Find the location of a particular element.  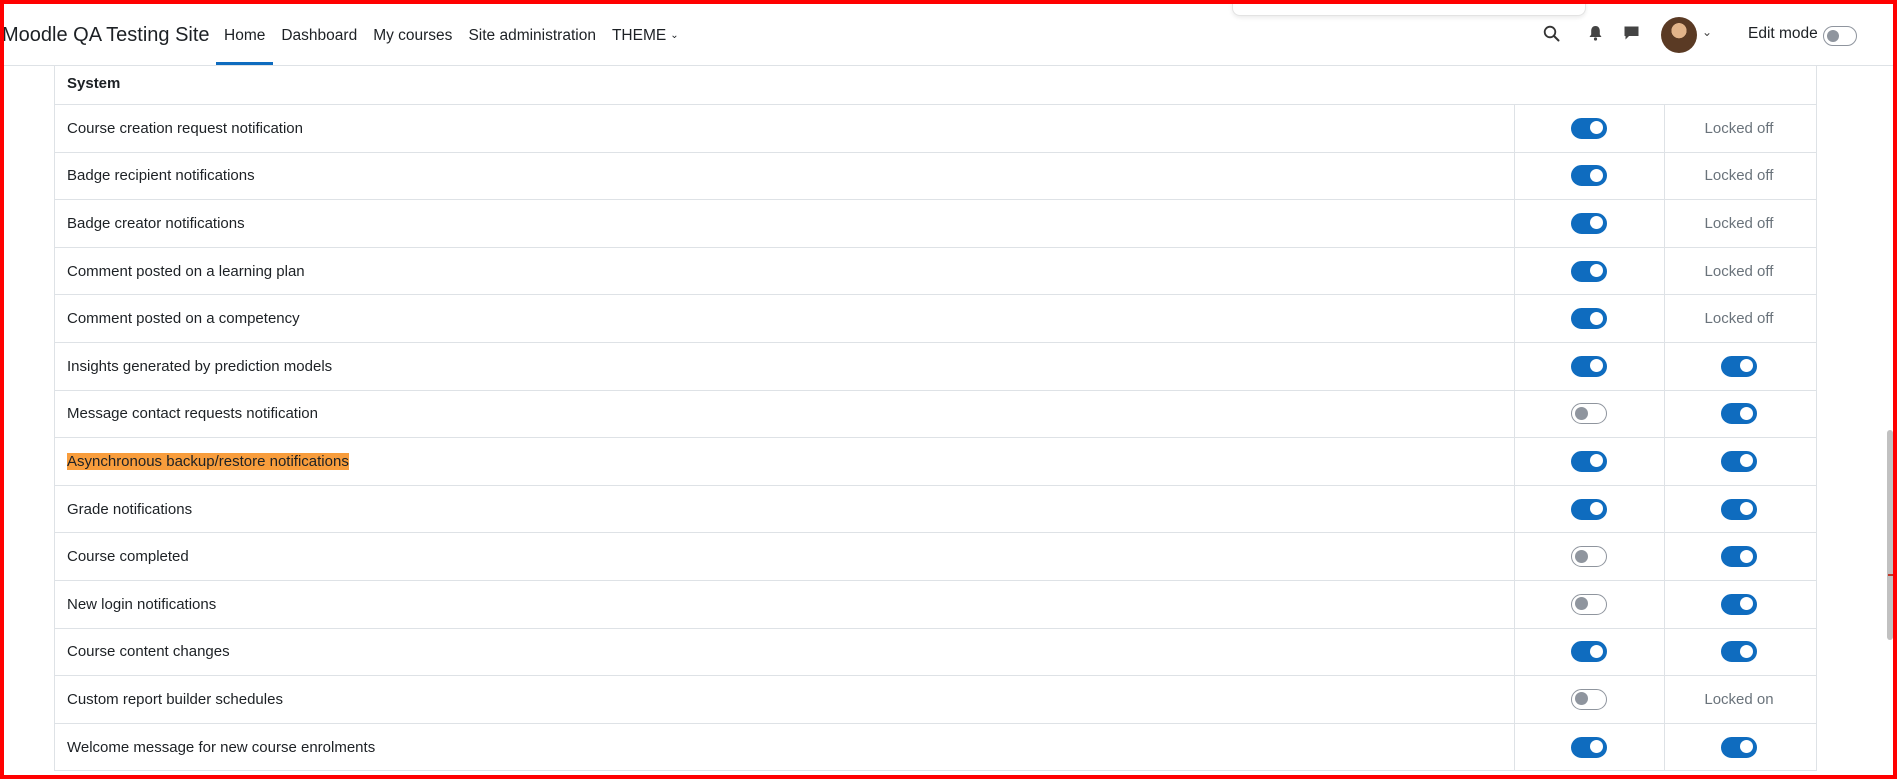

notification-name: Custom report builder schedules is located at coordinates (175, 699).